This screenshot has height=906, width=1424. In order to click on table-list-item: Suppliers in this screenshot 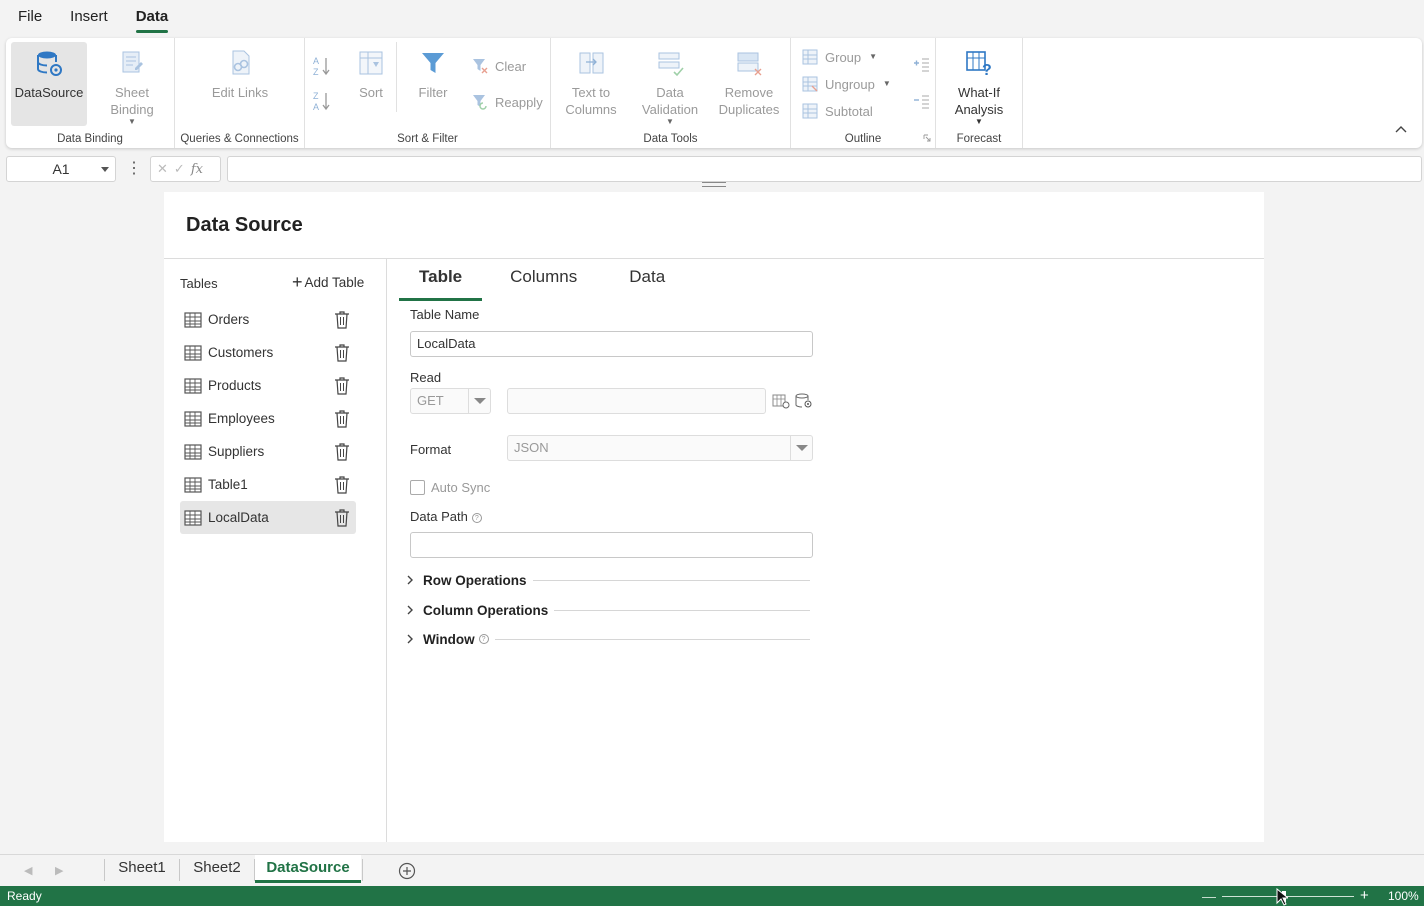, I will do `click(268, 451)`.